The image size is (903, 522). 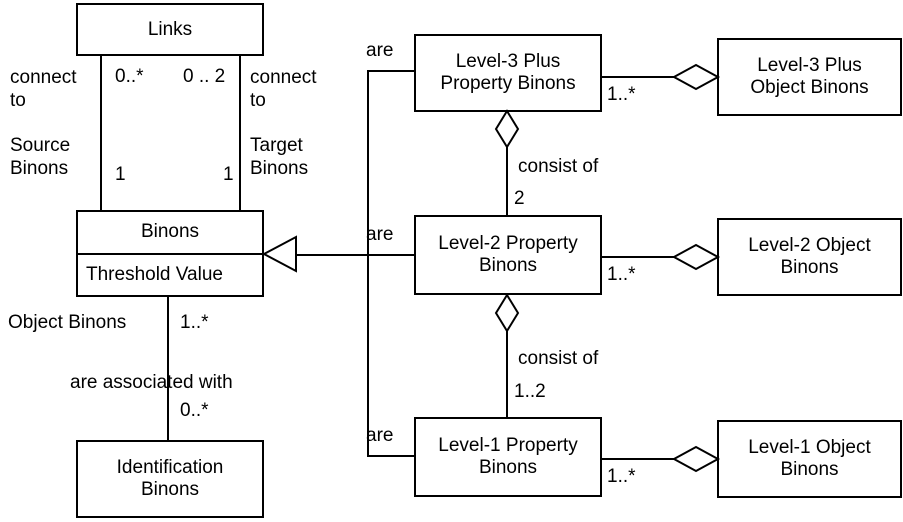 I want to click on class-name-level2-object-binons: Level-2 Object Binons, so click(x=809, y=256).